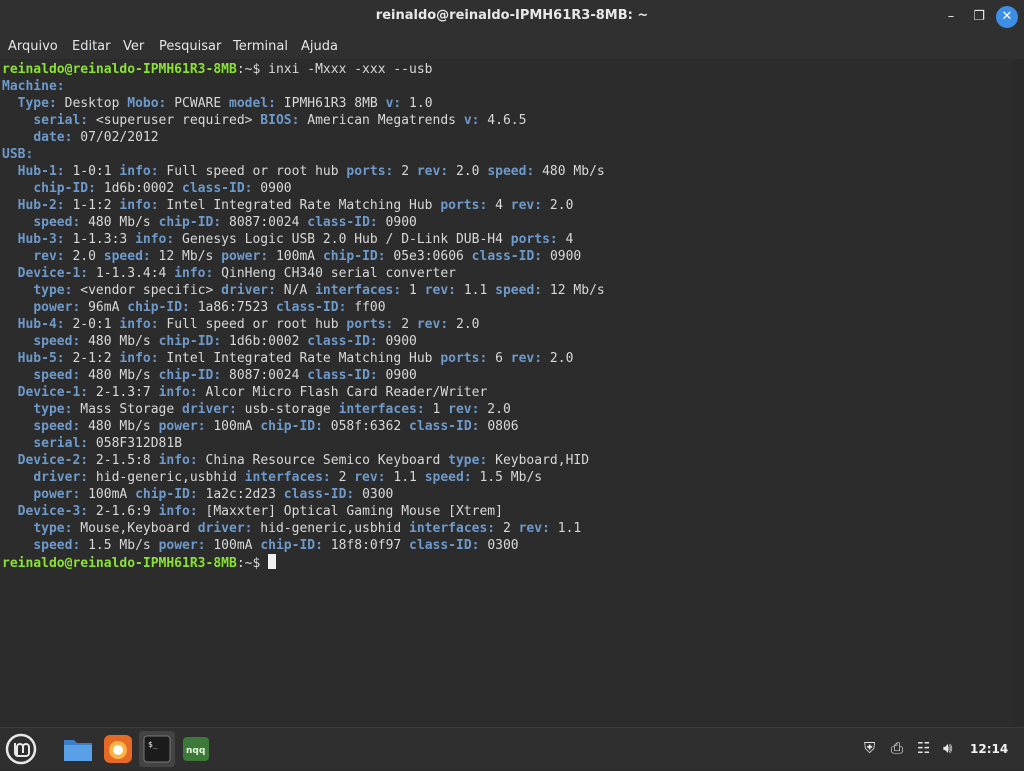 The height and width of the screenshot is (771, 1024). I want to click on file-manager-icon, so click(78, 750).